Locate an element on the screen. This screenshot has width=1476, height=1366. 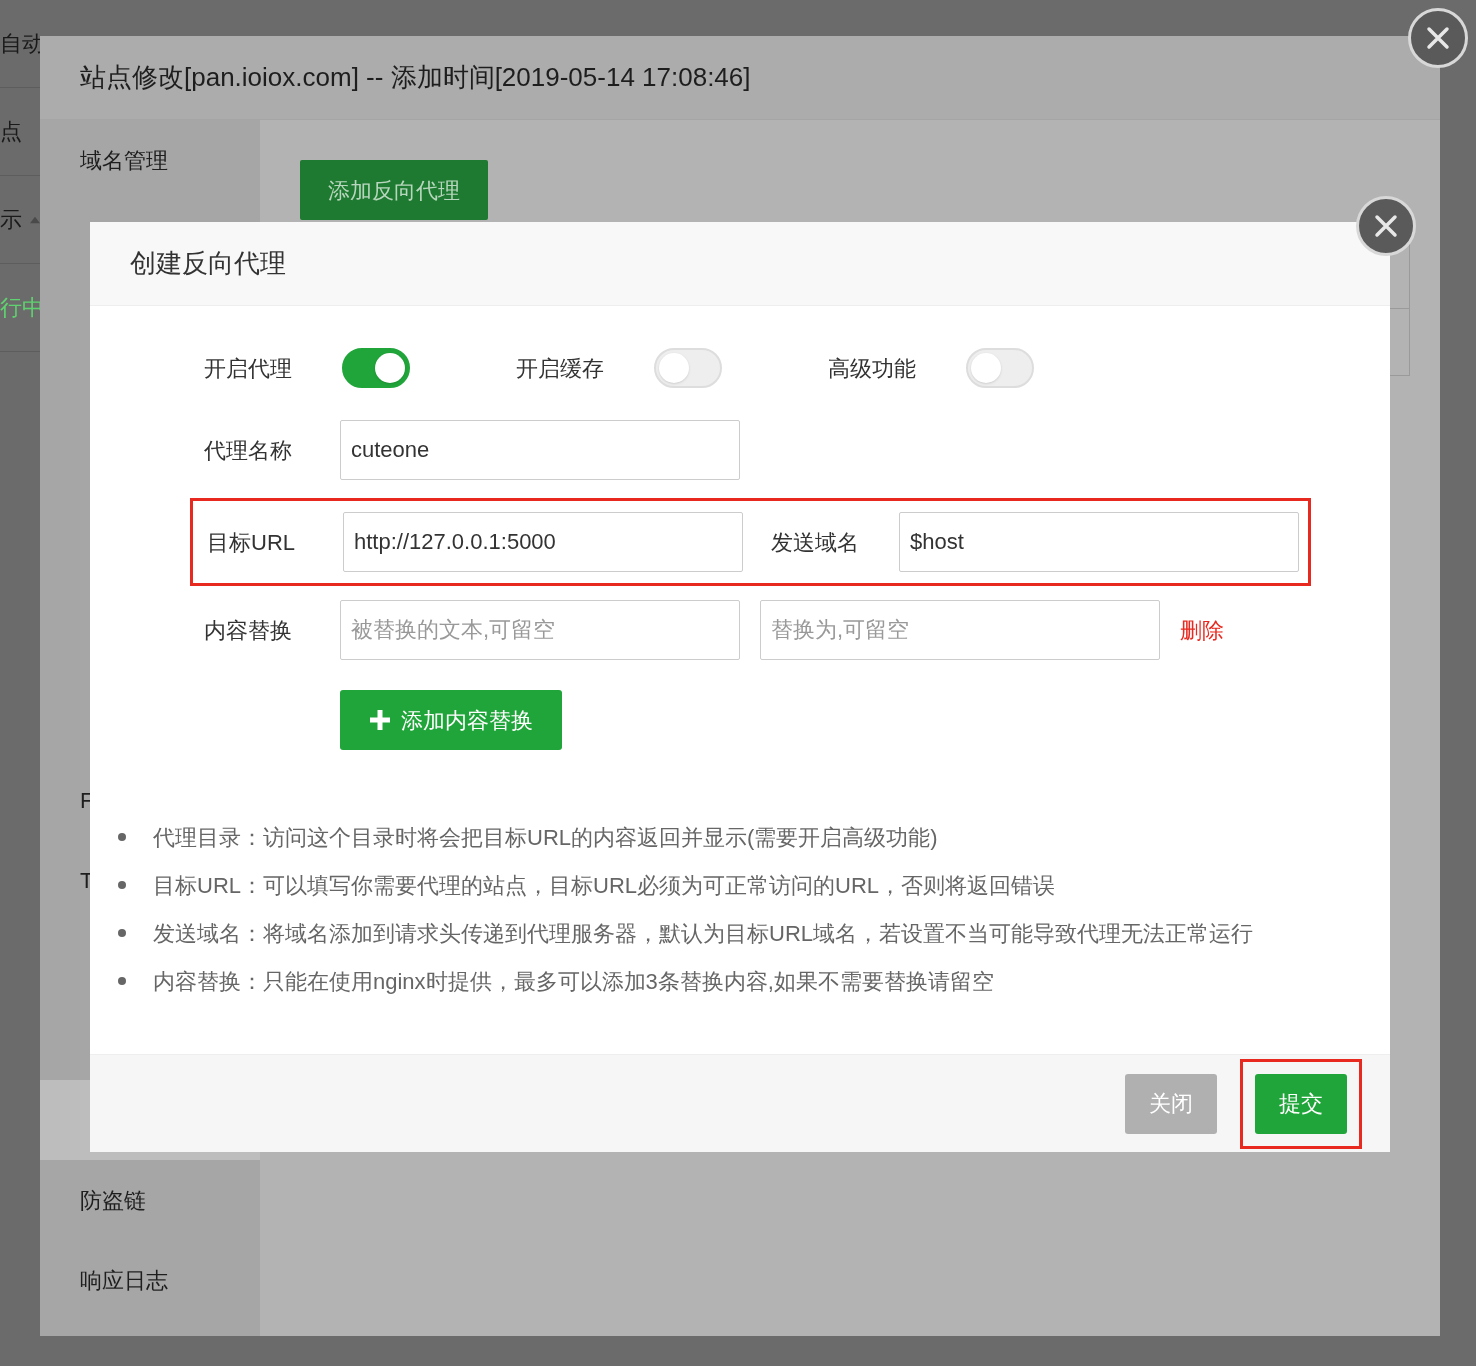
field-label: 内容替换 is located at coordinates (248, 630).